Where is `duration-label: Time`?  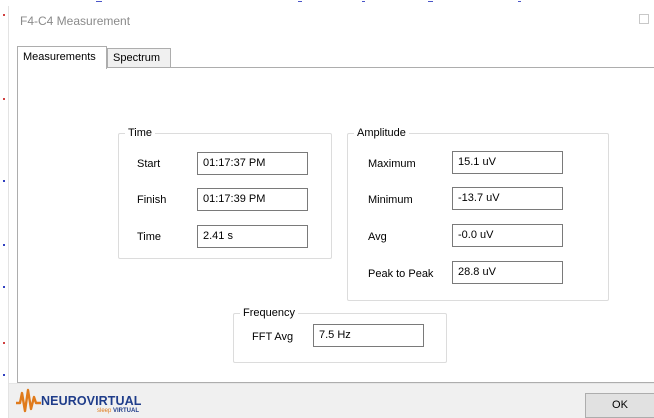 duration-label: Time is located at coordinates (149, 237).